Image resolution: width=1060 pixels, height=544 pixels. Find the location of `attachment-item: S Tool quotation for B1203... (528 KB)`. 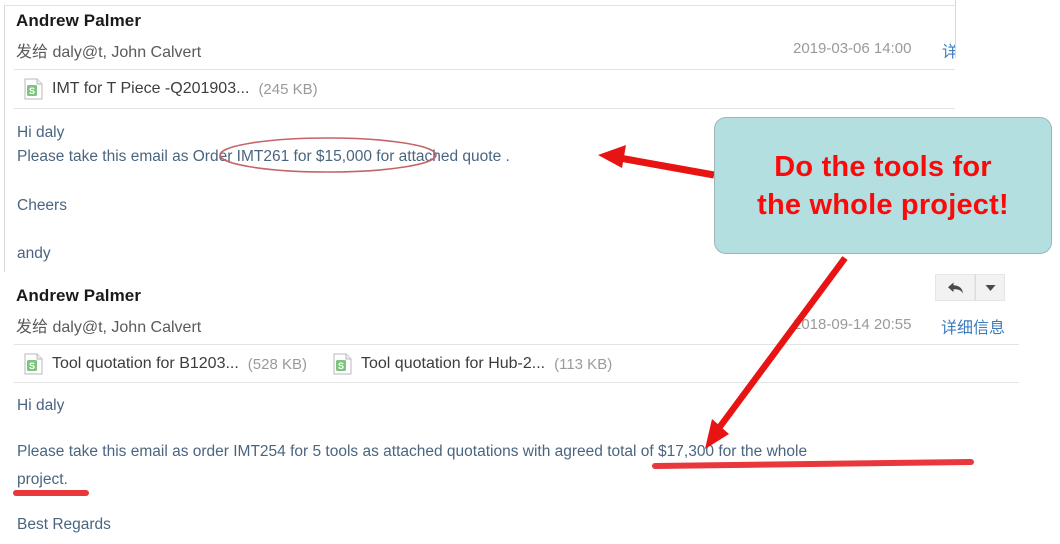

attachment-item: S Tool quotation for B1203... (528 KB) is located at coordinates (165, 364).